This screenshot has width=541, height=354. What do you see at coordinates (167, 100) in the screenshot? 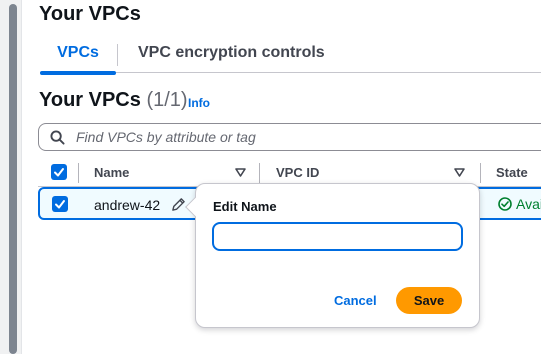
I see `selection-count: (1/1)` at bounding box center [167, 100].